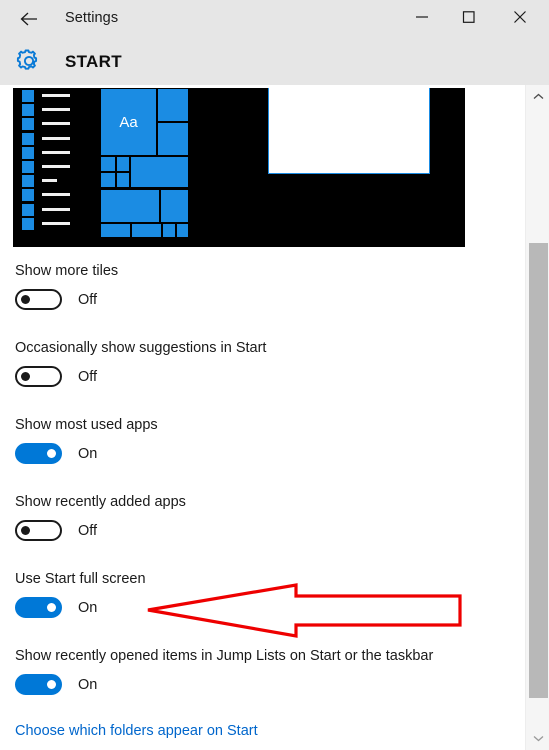 This screenshot has width=549, height=750. What do you see at coordinates (349, 131) in the screenshot?
I see `preview-side-panel` at bounding box center [349, 131].